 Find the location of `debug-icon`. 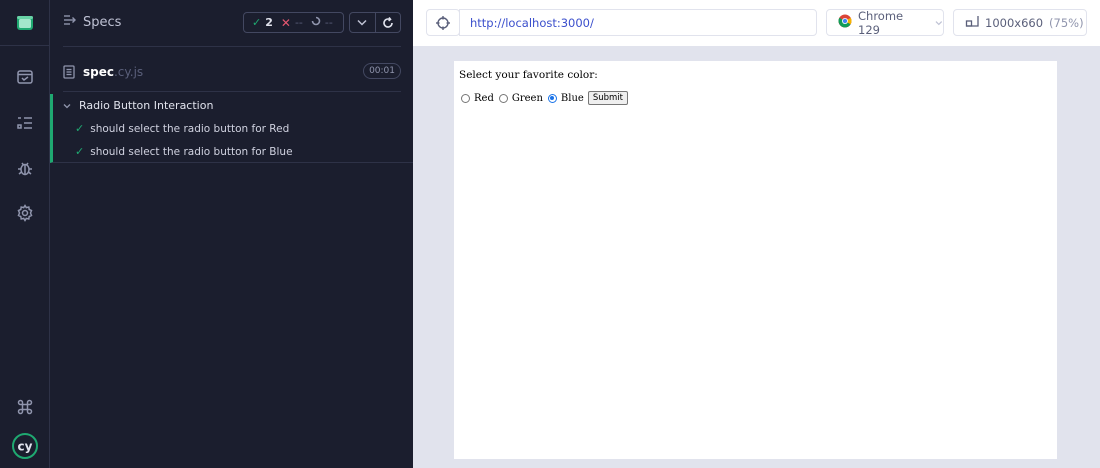

debug-icon is located at coordinates (25, 168).